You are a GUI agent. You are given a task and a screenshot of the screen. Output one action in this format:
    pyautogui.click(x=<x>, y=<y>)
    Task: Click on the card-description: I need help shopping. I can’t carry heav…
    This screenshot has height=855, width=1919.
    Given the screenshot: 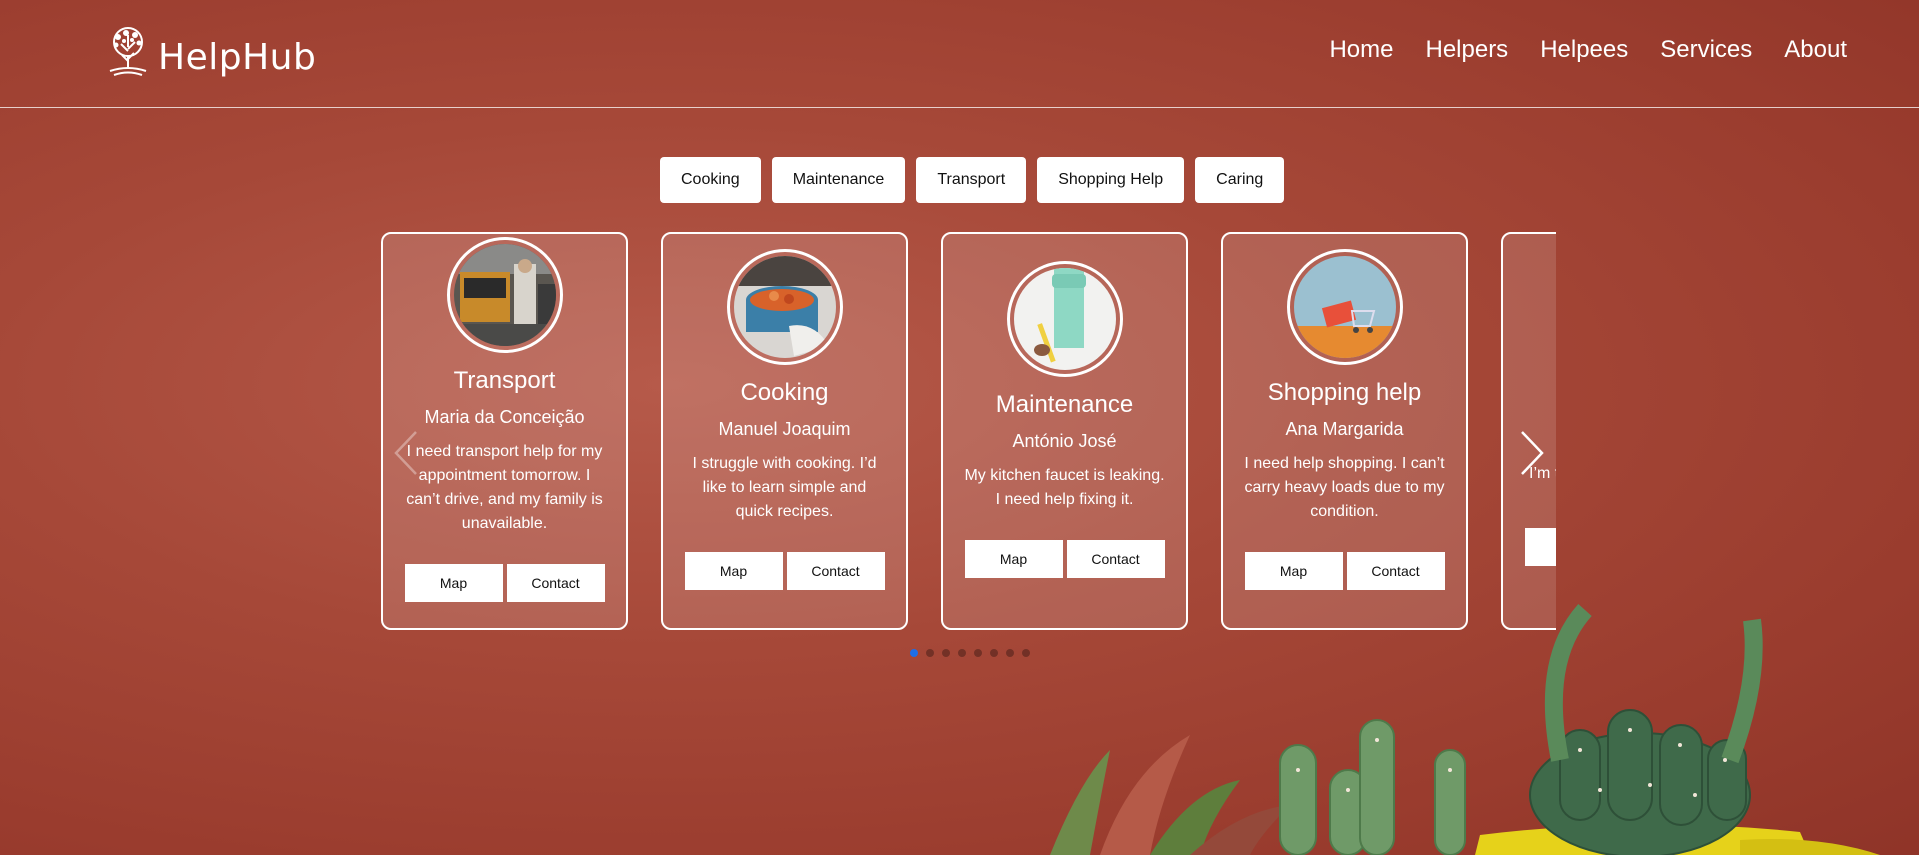 What is the action you would take?
    pyautogui.click(x=1344, y=487)
    